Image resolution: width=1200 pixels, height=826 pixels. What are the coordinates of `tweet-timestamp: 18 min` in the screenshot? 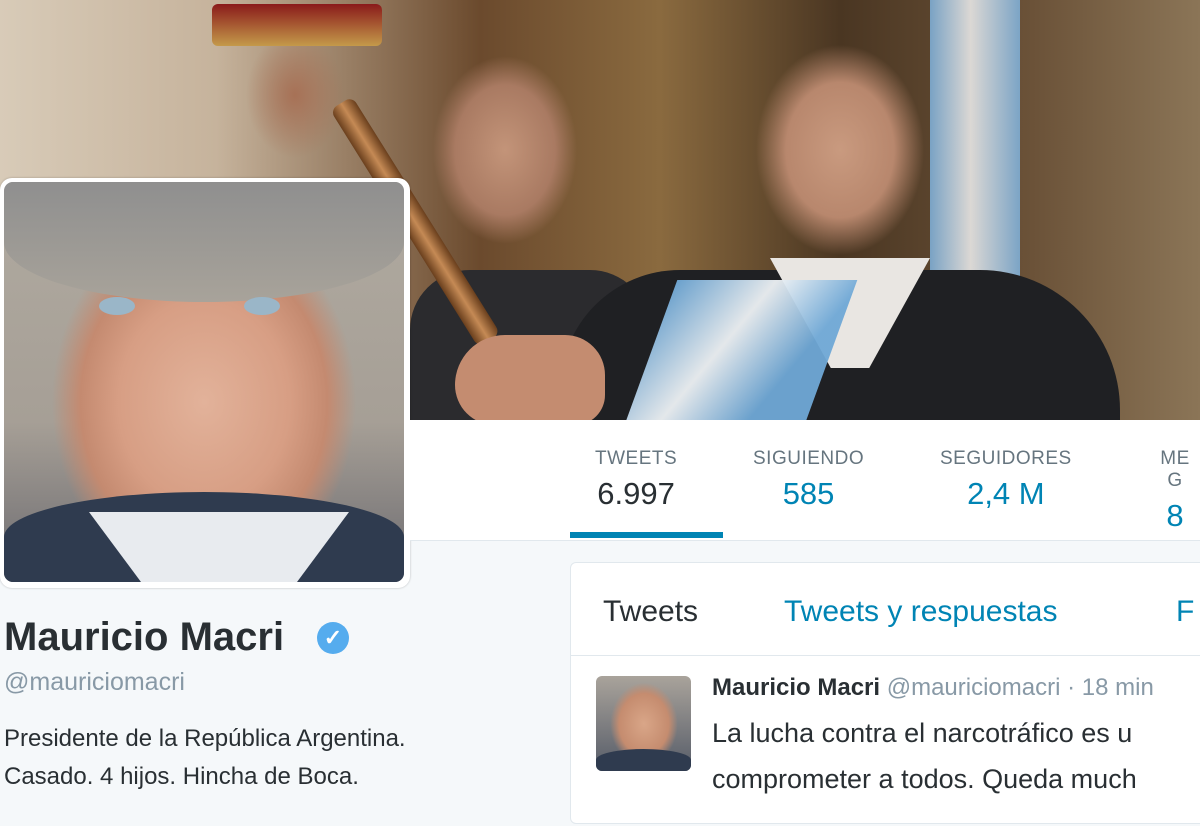 It's located at (1118, 687).